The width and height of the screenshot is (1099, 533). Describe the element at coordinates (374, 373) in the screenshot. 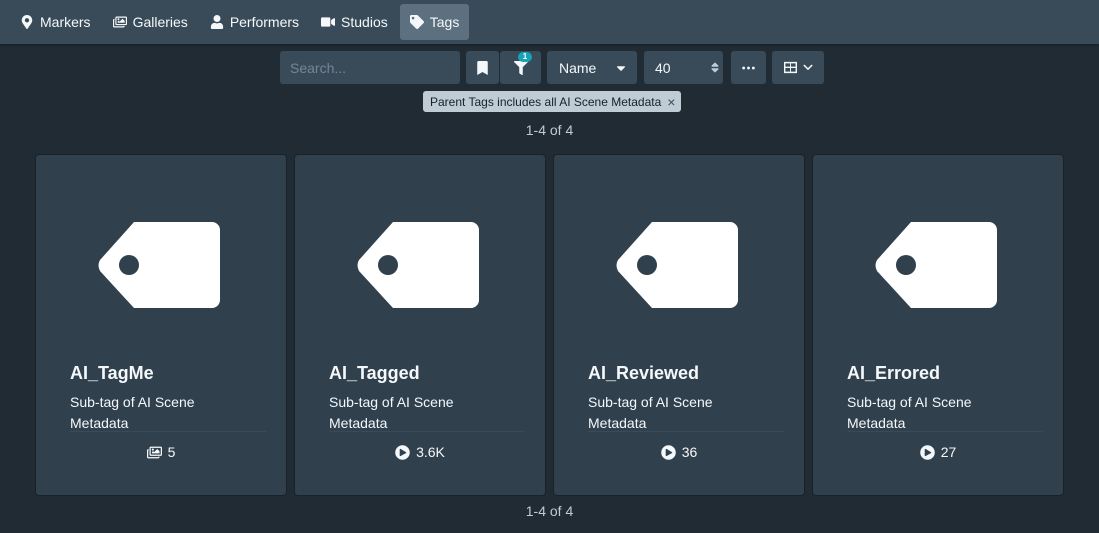

I see `tag-title: AI_Tagged` at that location.